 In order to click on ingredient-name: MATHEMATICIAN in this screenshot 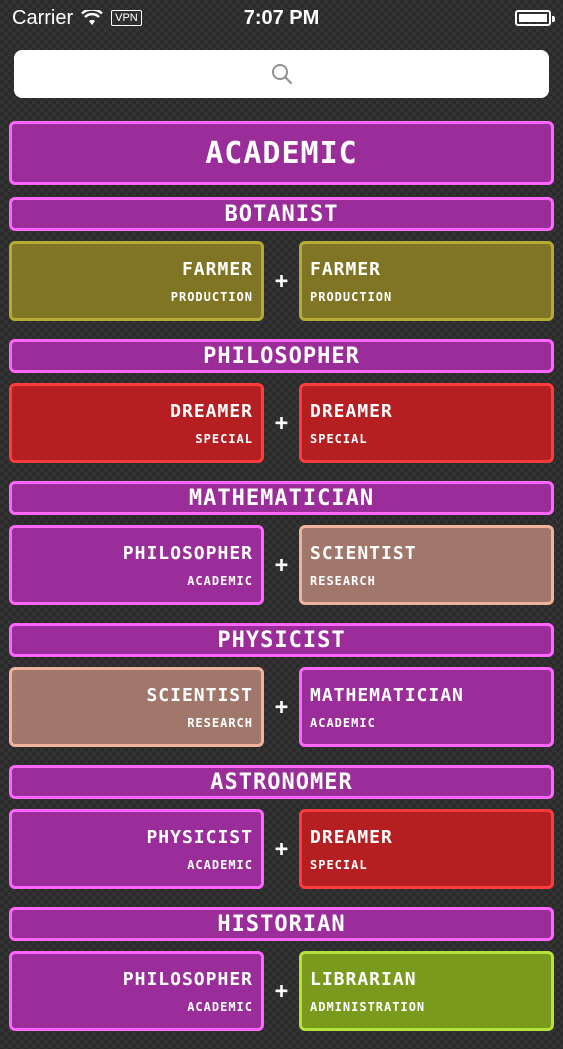, I will do `click(387, 695)`.